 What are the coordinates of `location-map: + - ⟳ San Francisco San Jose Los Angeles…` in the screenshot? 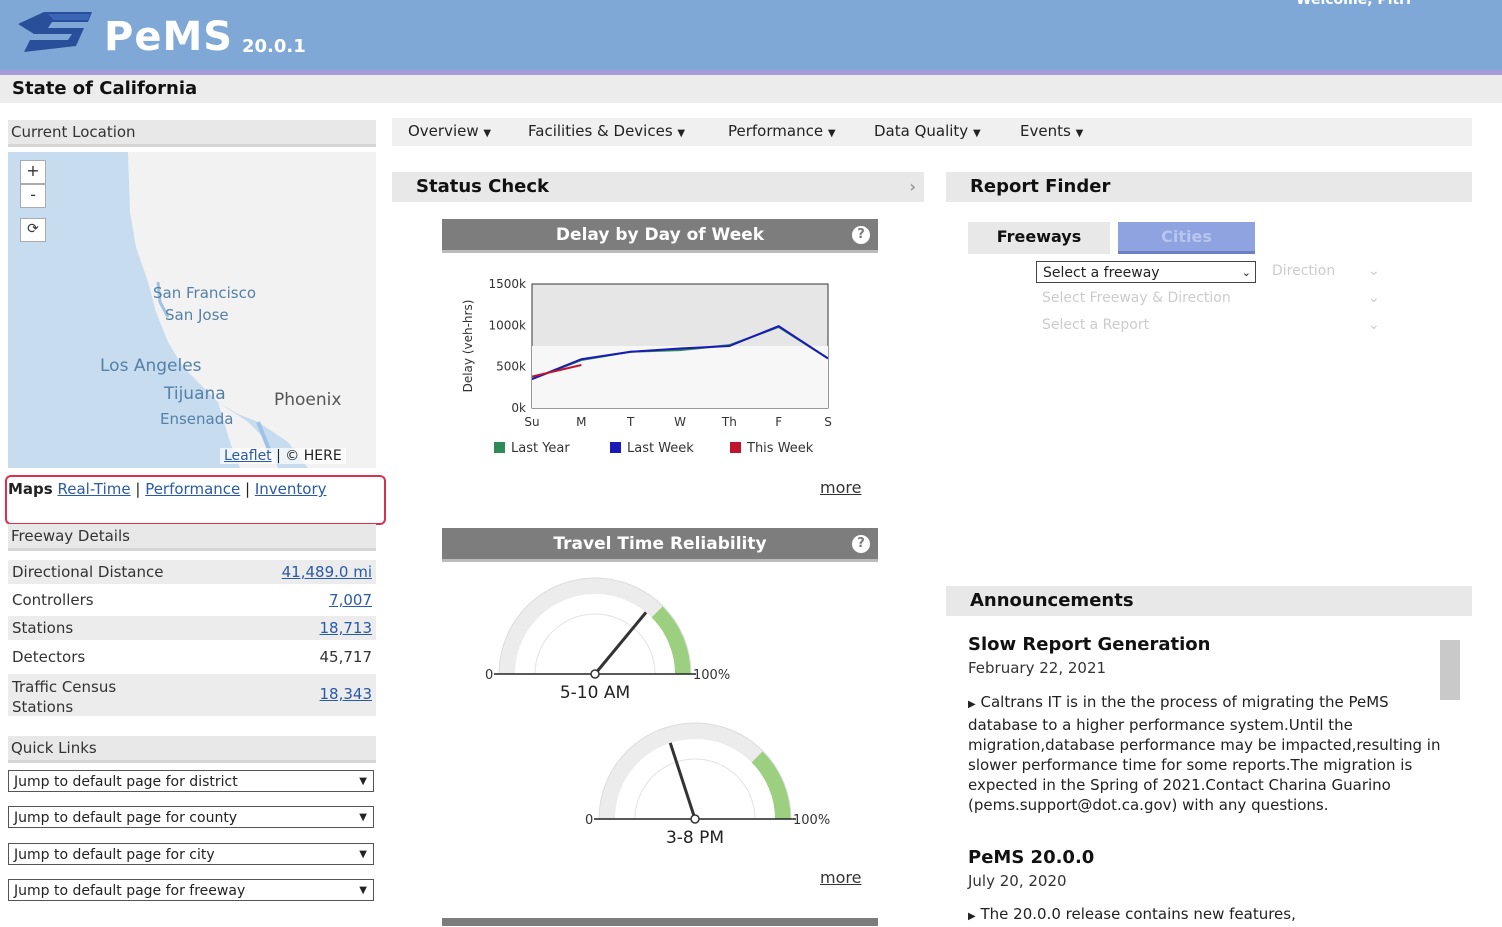 It's located at (192, 310).